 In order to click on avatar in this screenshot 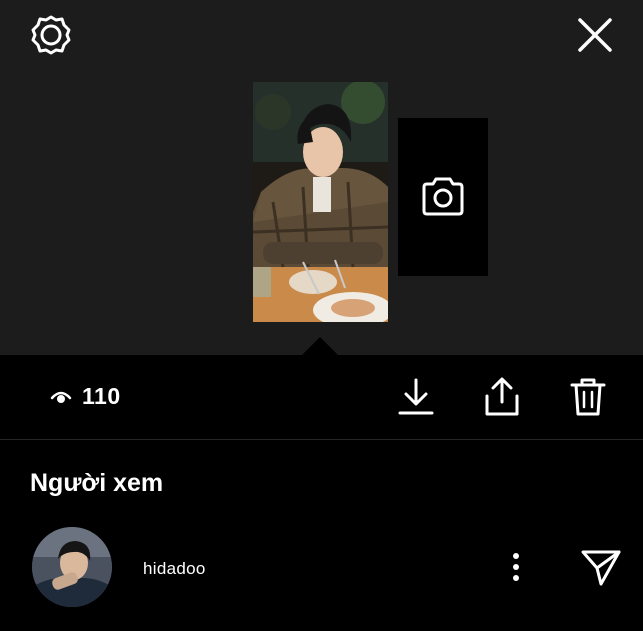, I will do `click(72, 567)`.